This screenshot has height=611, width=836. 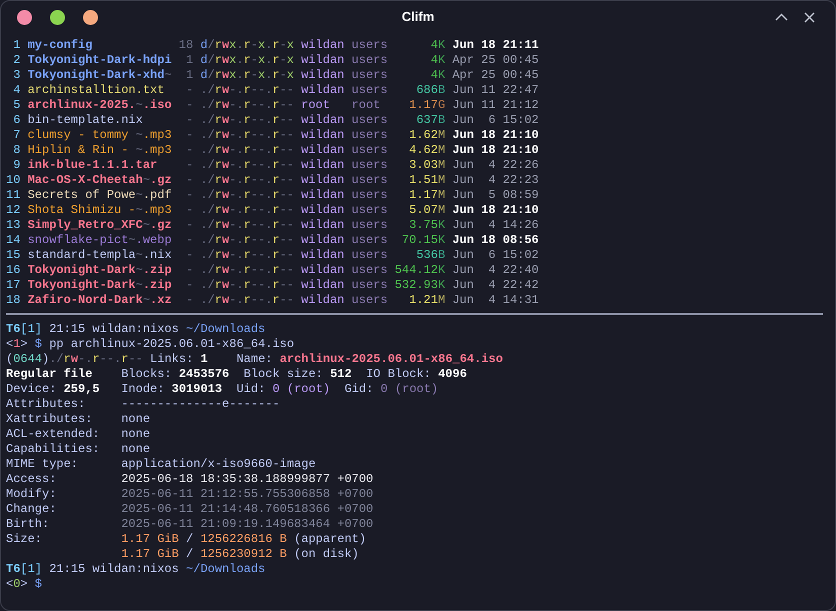 What do you see at coordinates (46, 359) in the screenshot?
I see `terminal-text: )` at bounding box center [46, 359].